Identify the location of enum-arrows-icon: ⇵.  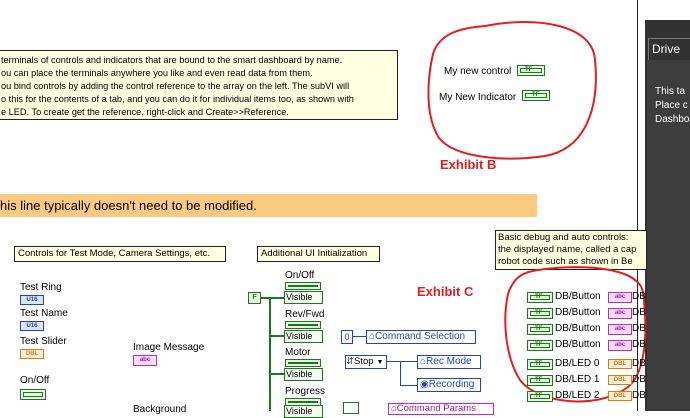
(350, 361).